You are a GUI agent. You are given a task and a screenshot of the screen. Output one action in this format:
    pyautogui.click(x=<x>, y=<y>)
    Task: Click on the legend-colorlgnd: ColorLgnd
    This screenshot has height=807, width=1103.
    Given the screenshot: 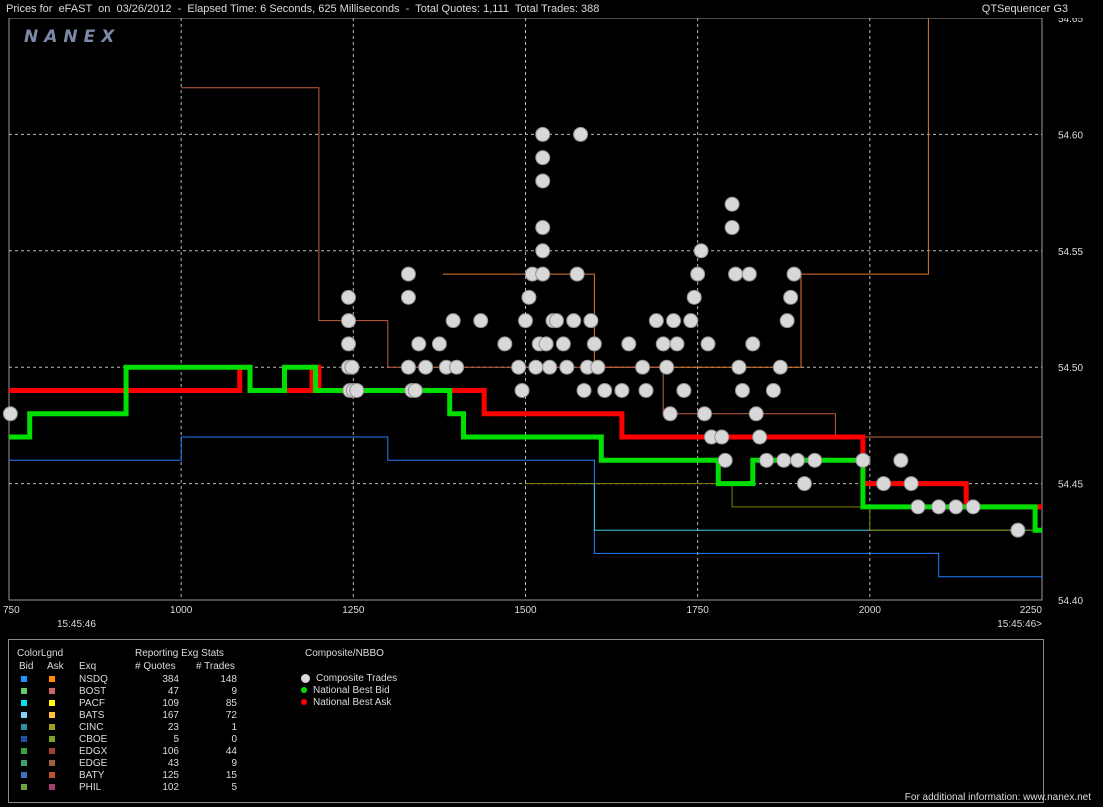 What is the action you would take?
    pyautogui.click(x=40, y=653)
    